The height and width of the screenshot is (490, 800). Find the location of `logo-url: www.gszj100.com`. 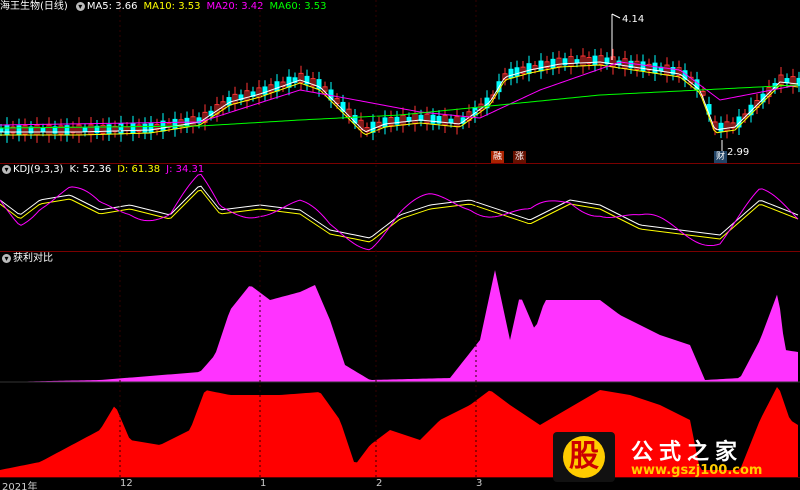

logo-url: www.gszj100.com is located at coordinates (697, 470).